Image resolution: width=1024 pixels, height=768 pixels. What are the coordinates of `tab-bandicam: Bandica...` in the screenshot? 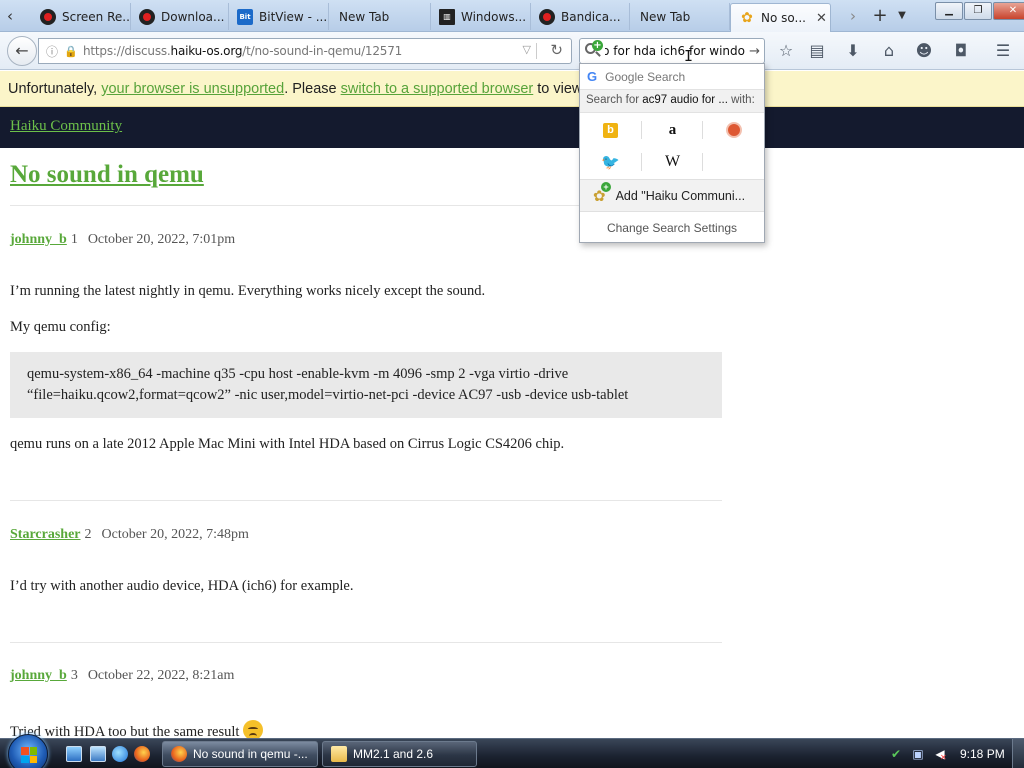 It's located at (580, 16).